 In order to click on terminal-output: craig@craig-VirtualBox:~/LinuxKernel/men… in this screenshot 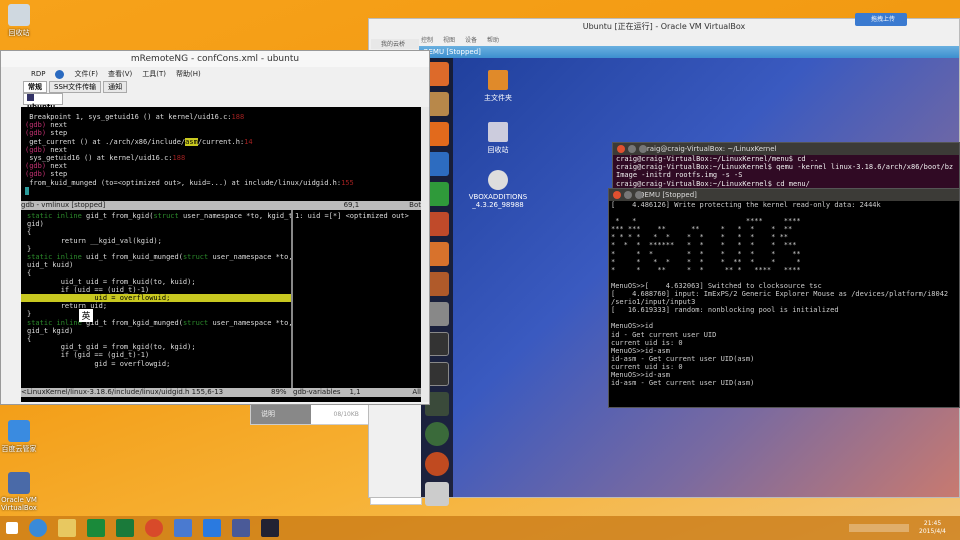, I will do `click(786, 171)`.